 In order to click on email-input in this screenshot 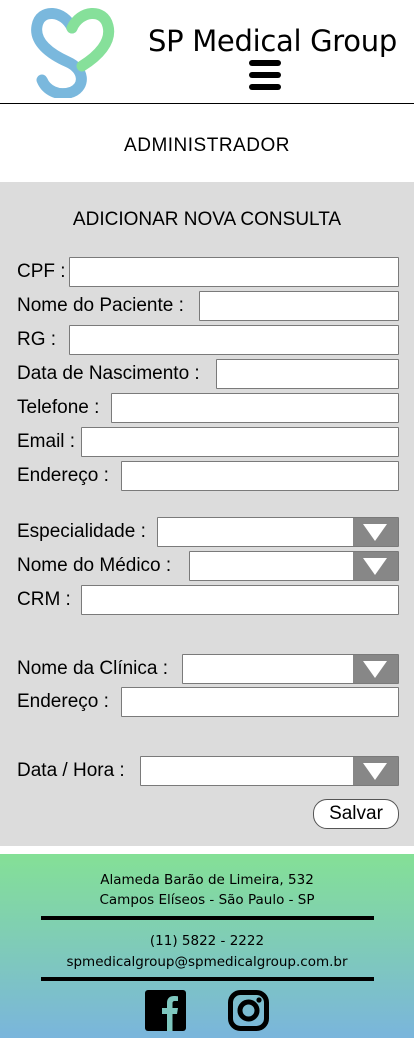, I will do `click(240, 442)`.